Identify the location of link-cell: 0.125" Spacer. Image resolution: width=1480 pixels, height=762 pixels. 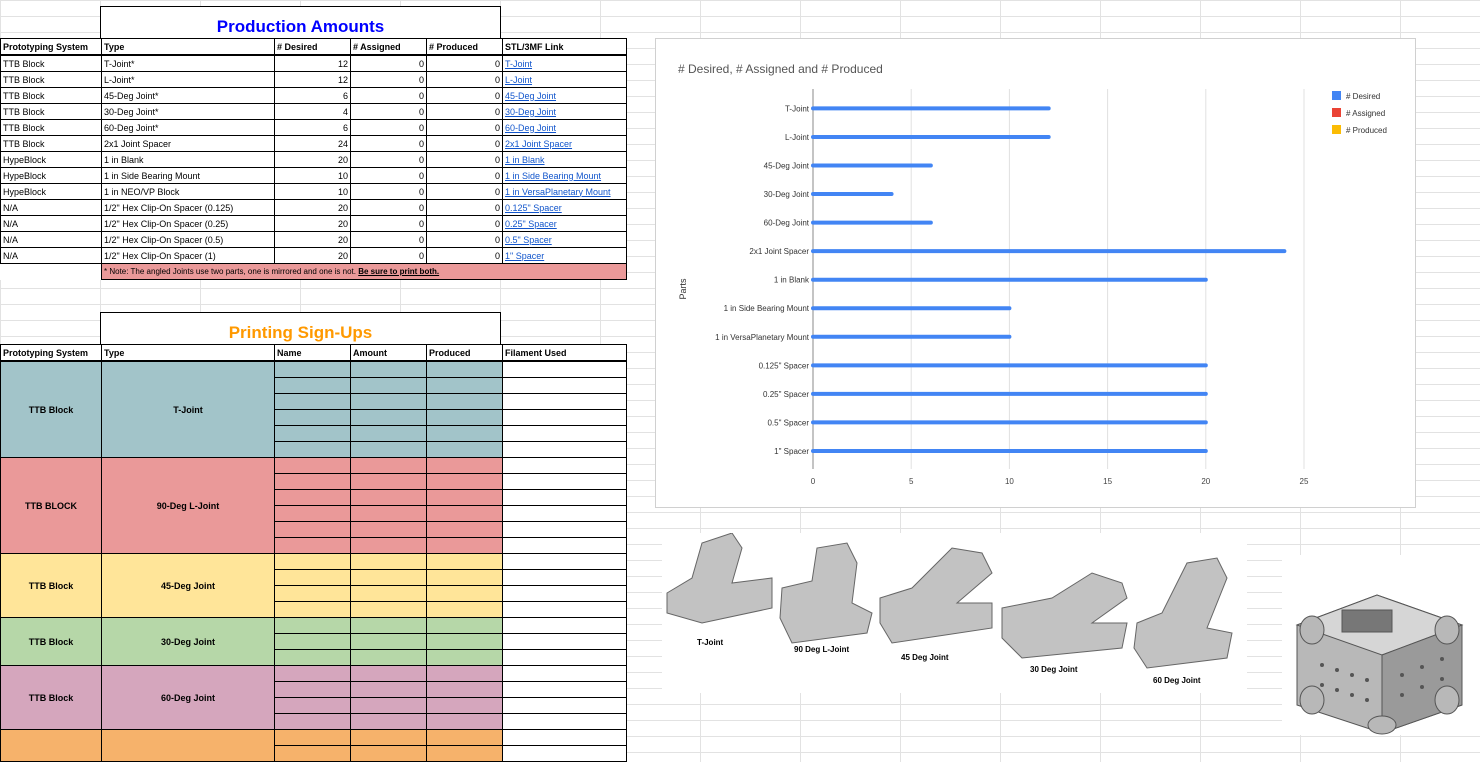
(564, 207).